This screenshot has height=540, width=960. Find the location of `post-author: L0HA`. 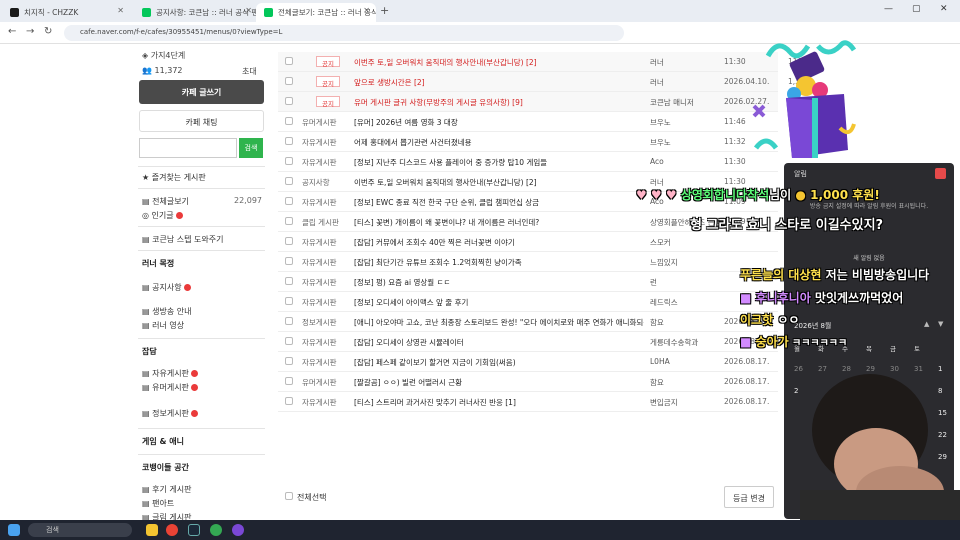

post-author: L0HA is located at coordinates (686, 361).